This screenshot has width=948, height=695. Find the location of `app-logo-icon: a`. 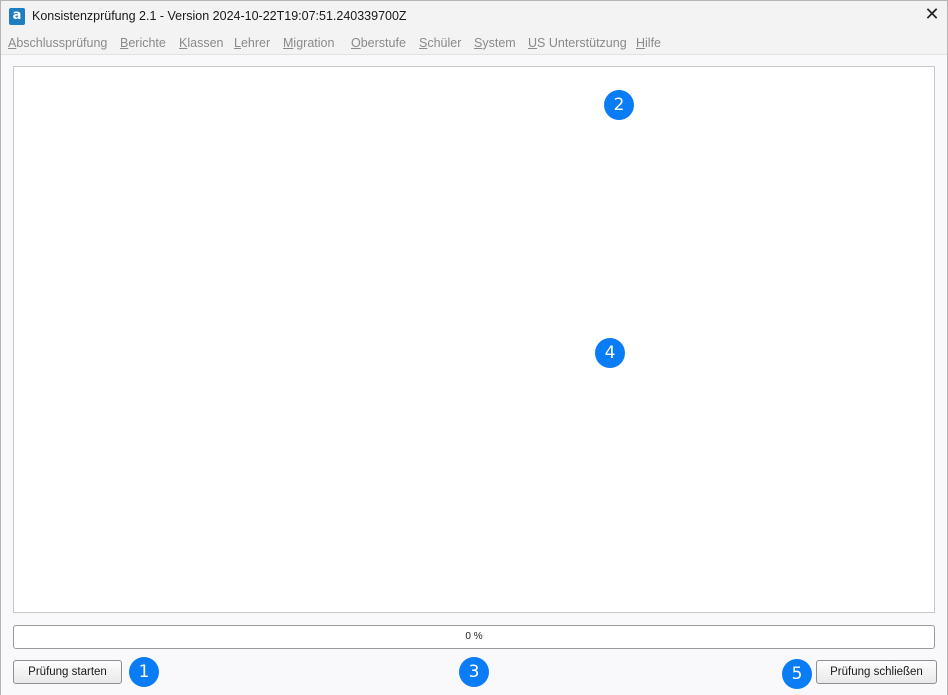

app-logo-icon: a is located at coordinates (17, 16).